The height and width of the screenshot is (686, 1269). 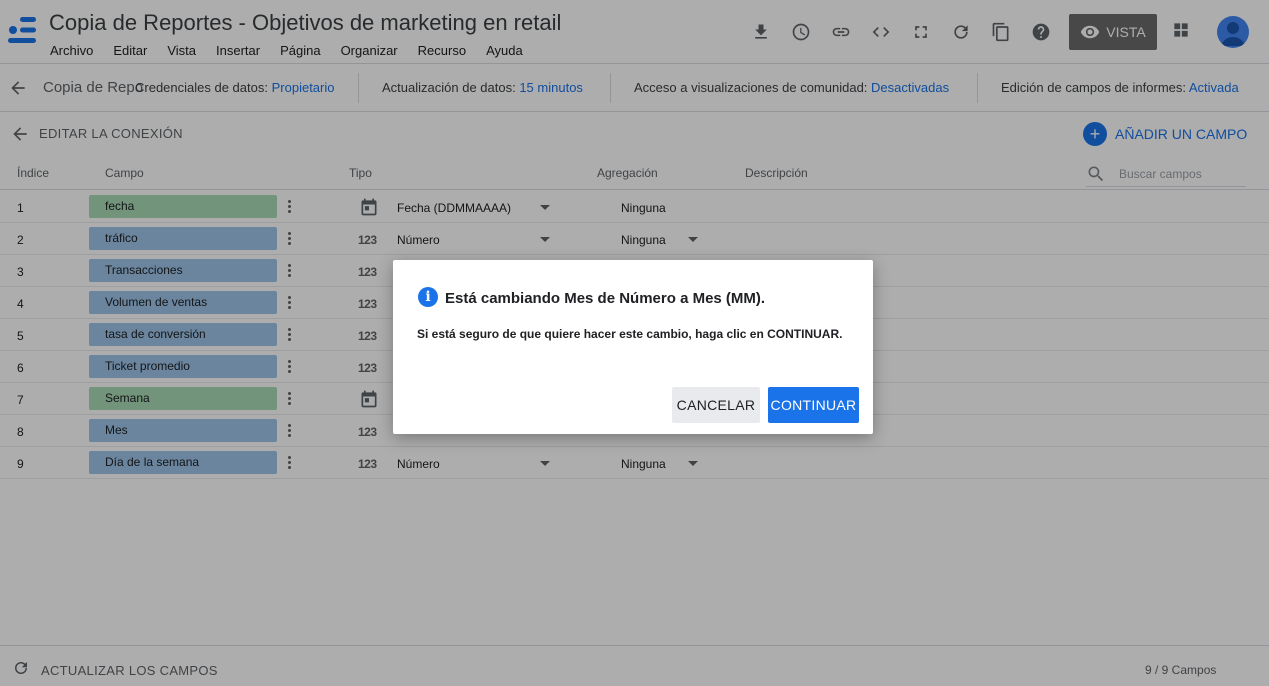 What do you see at coordinates (428, 297) in the screenshot?
I see `info-icon: i` at bounding box center [428, 297].